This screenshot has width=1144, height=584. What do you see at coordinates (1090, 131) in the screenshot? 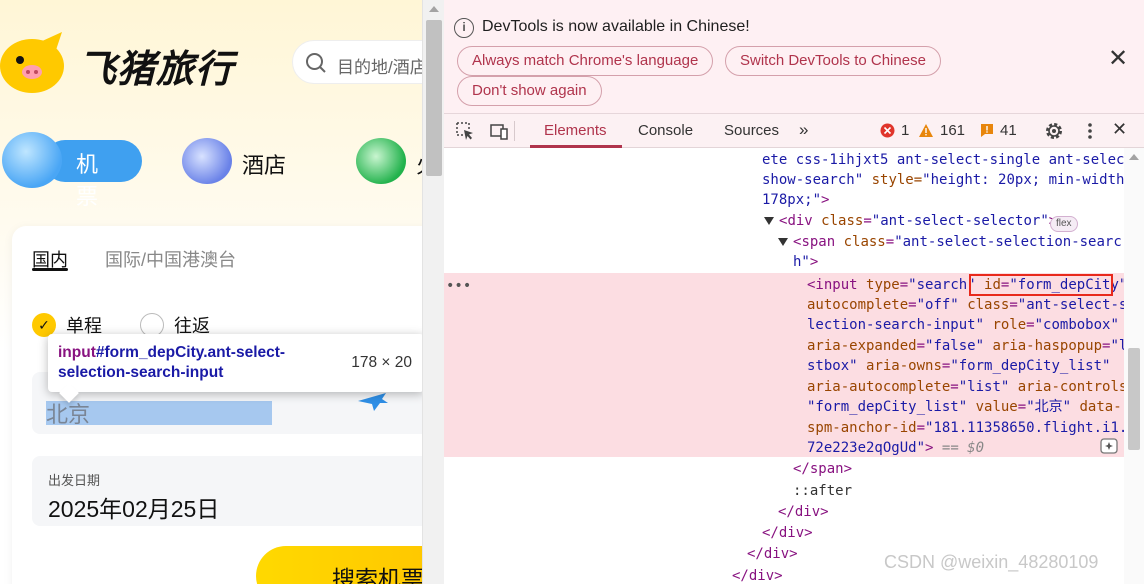
I see `more-options-icon` at bounding box center [1090, 131].